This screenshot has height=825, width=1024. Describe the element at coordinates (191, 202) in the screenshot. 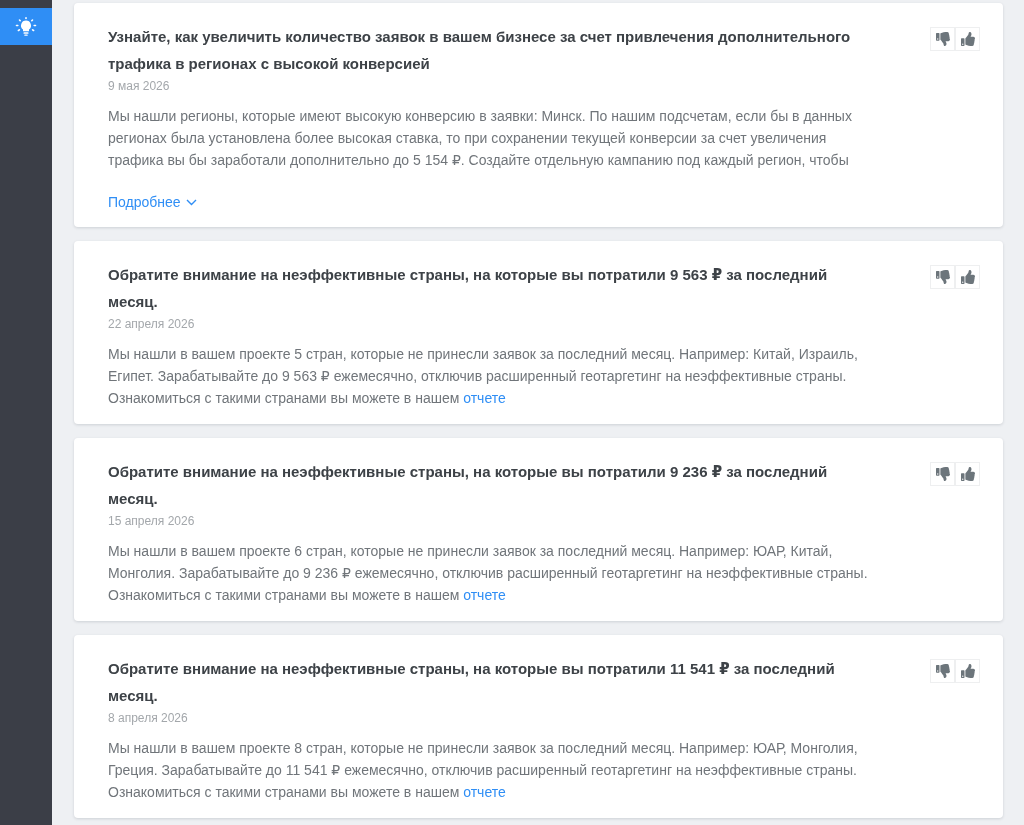

I see `chevron-icon` at that location.